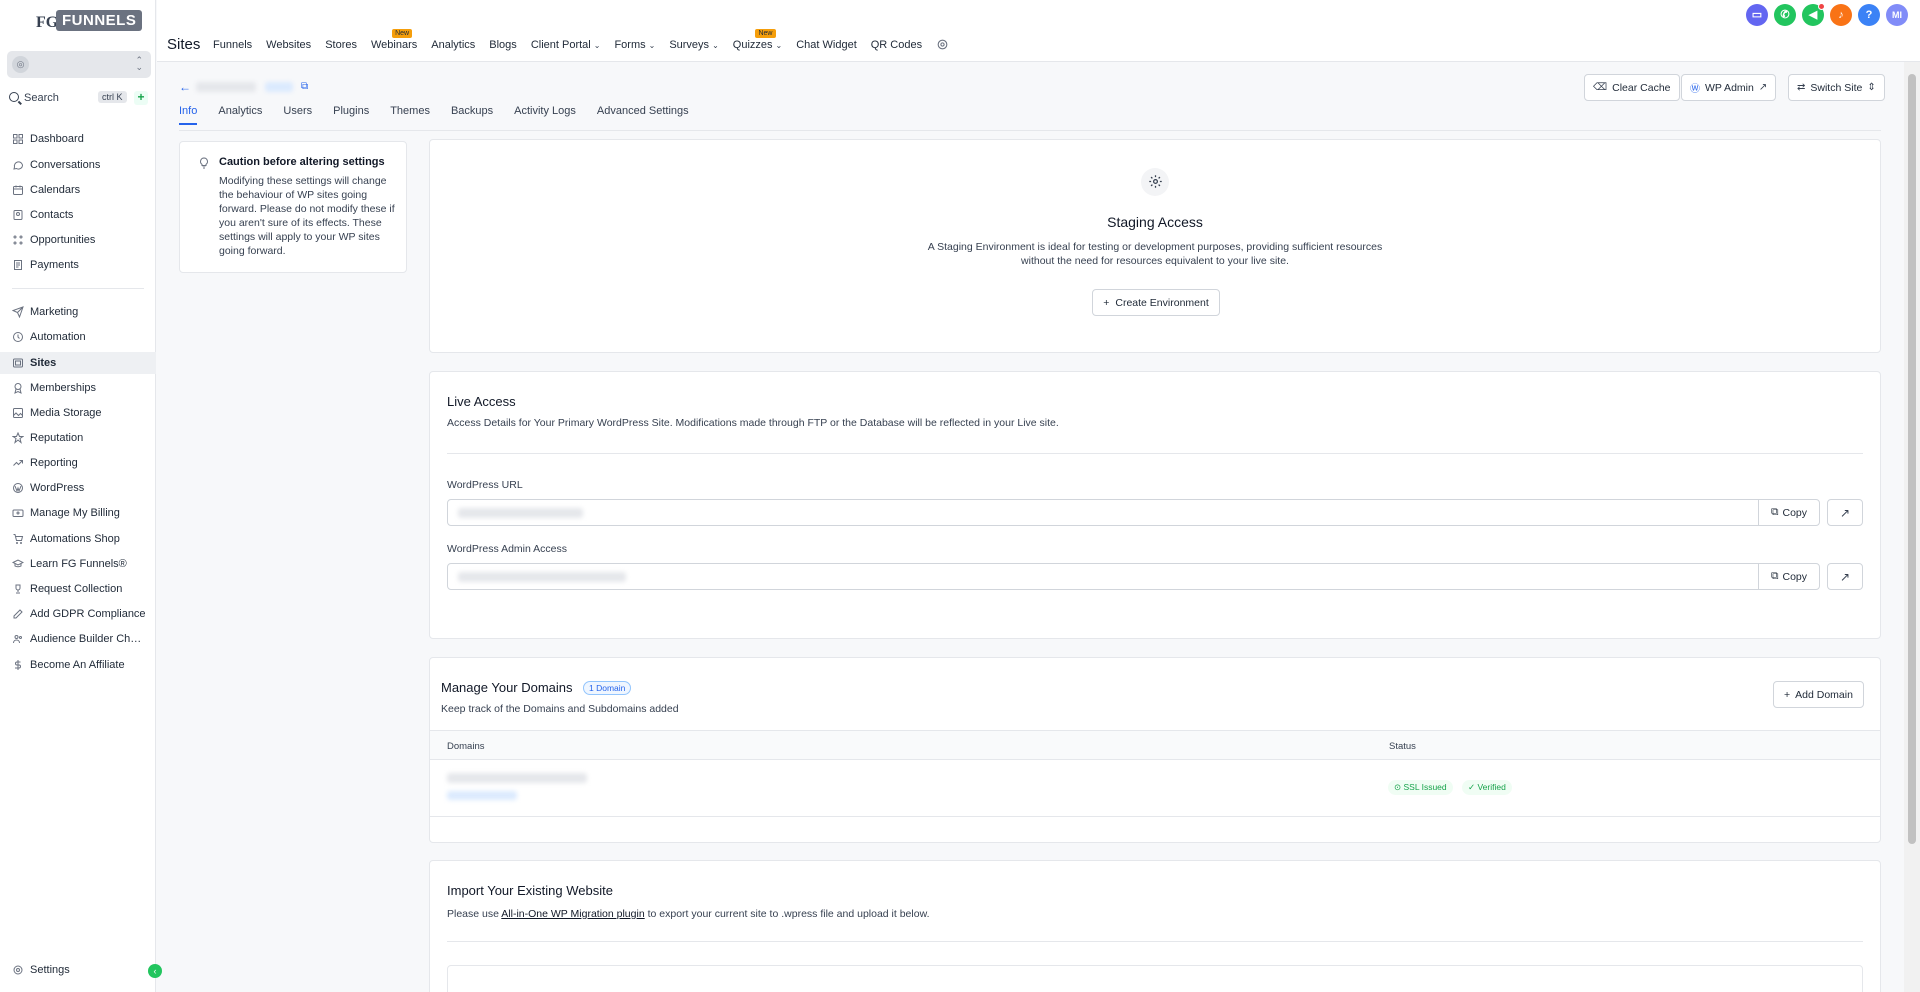  Describe the element at coordinates (52, 215) in the screenshot. I see `sidebar-item-label: Contacts` at that location.